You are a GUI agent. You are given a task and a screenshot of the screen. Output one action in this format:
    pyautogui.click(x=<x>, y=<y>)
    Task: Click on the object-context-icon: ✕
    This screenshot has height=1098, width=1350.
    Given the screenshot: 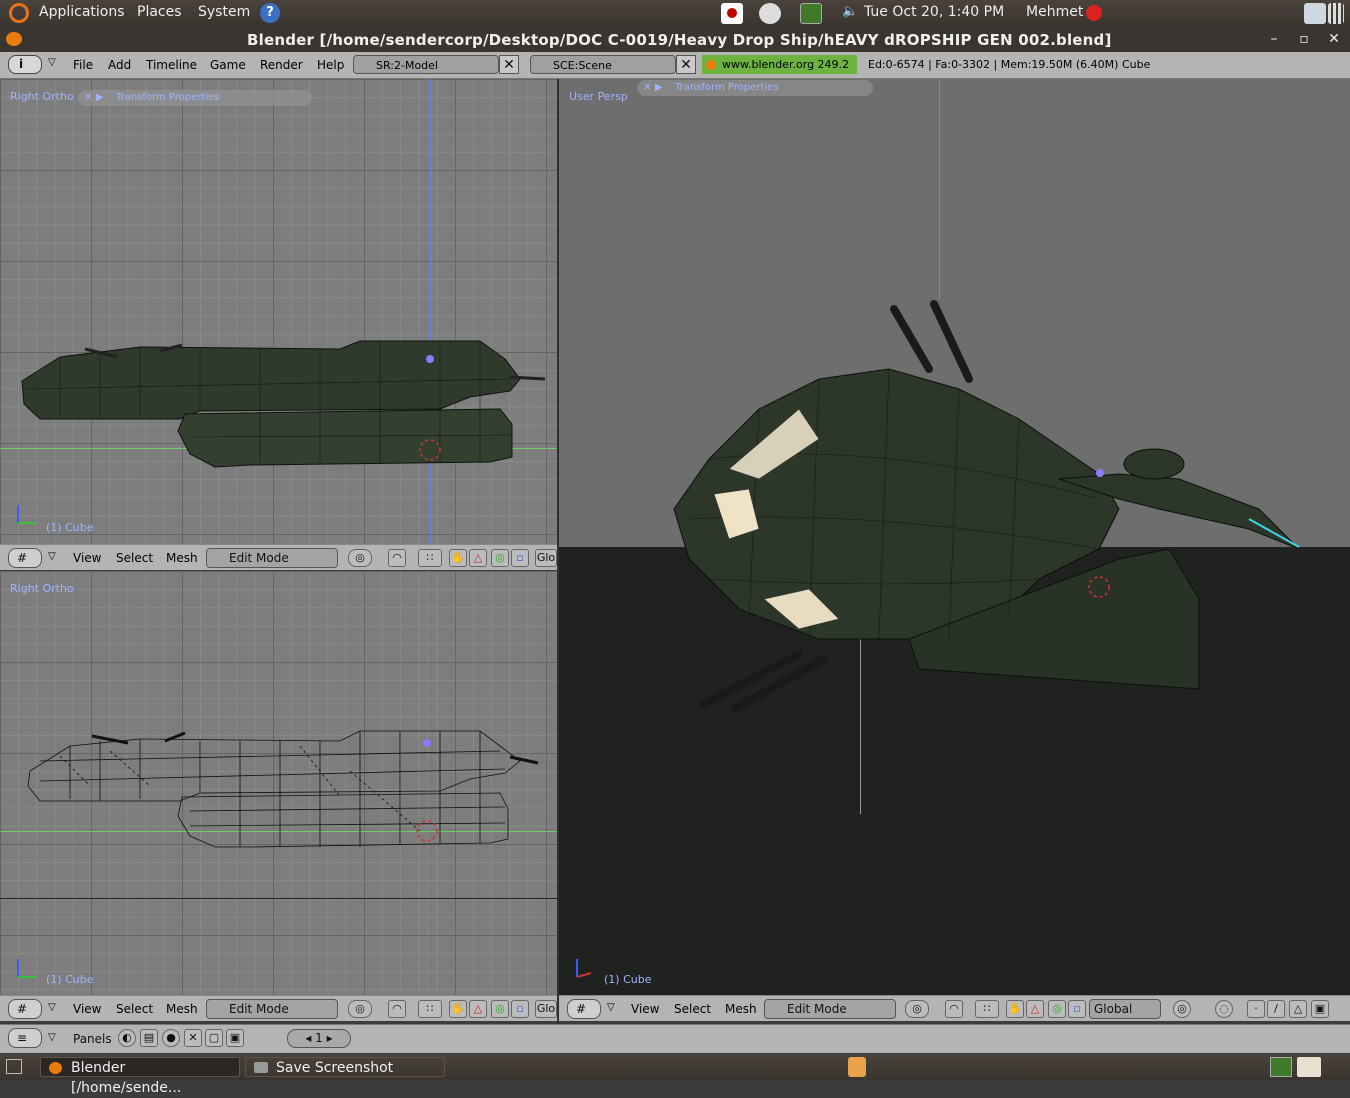 What is the action you would take?
    pyautogui.click(x=193, y=1038)
    